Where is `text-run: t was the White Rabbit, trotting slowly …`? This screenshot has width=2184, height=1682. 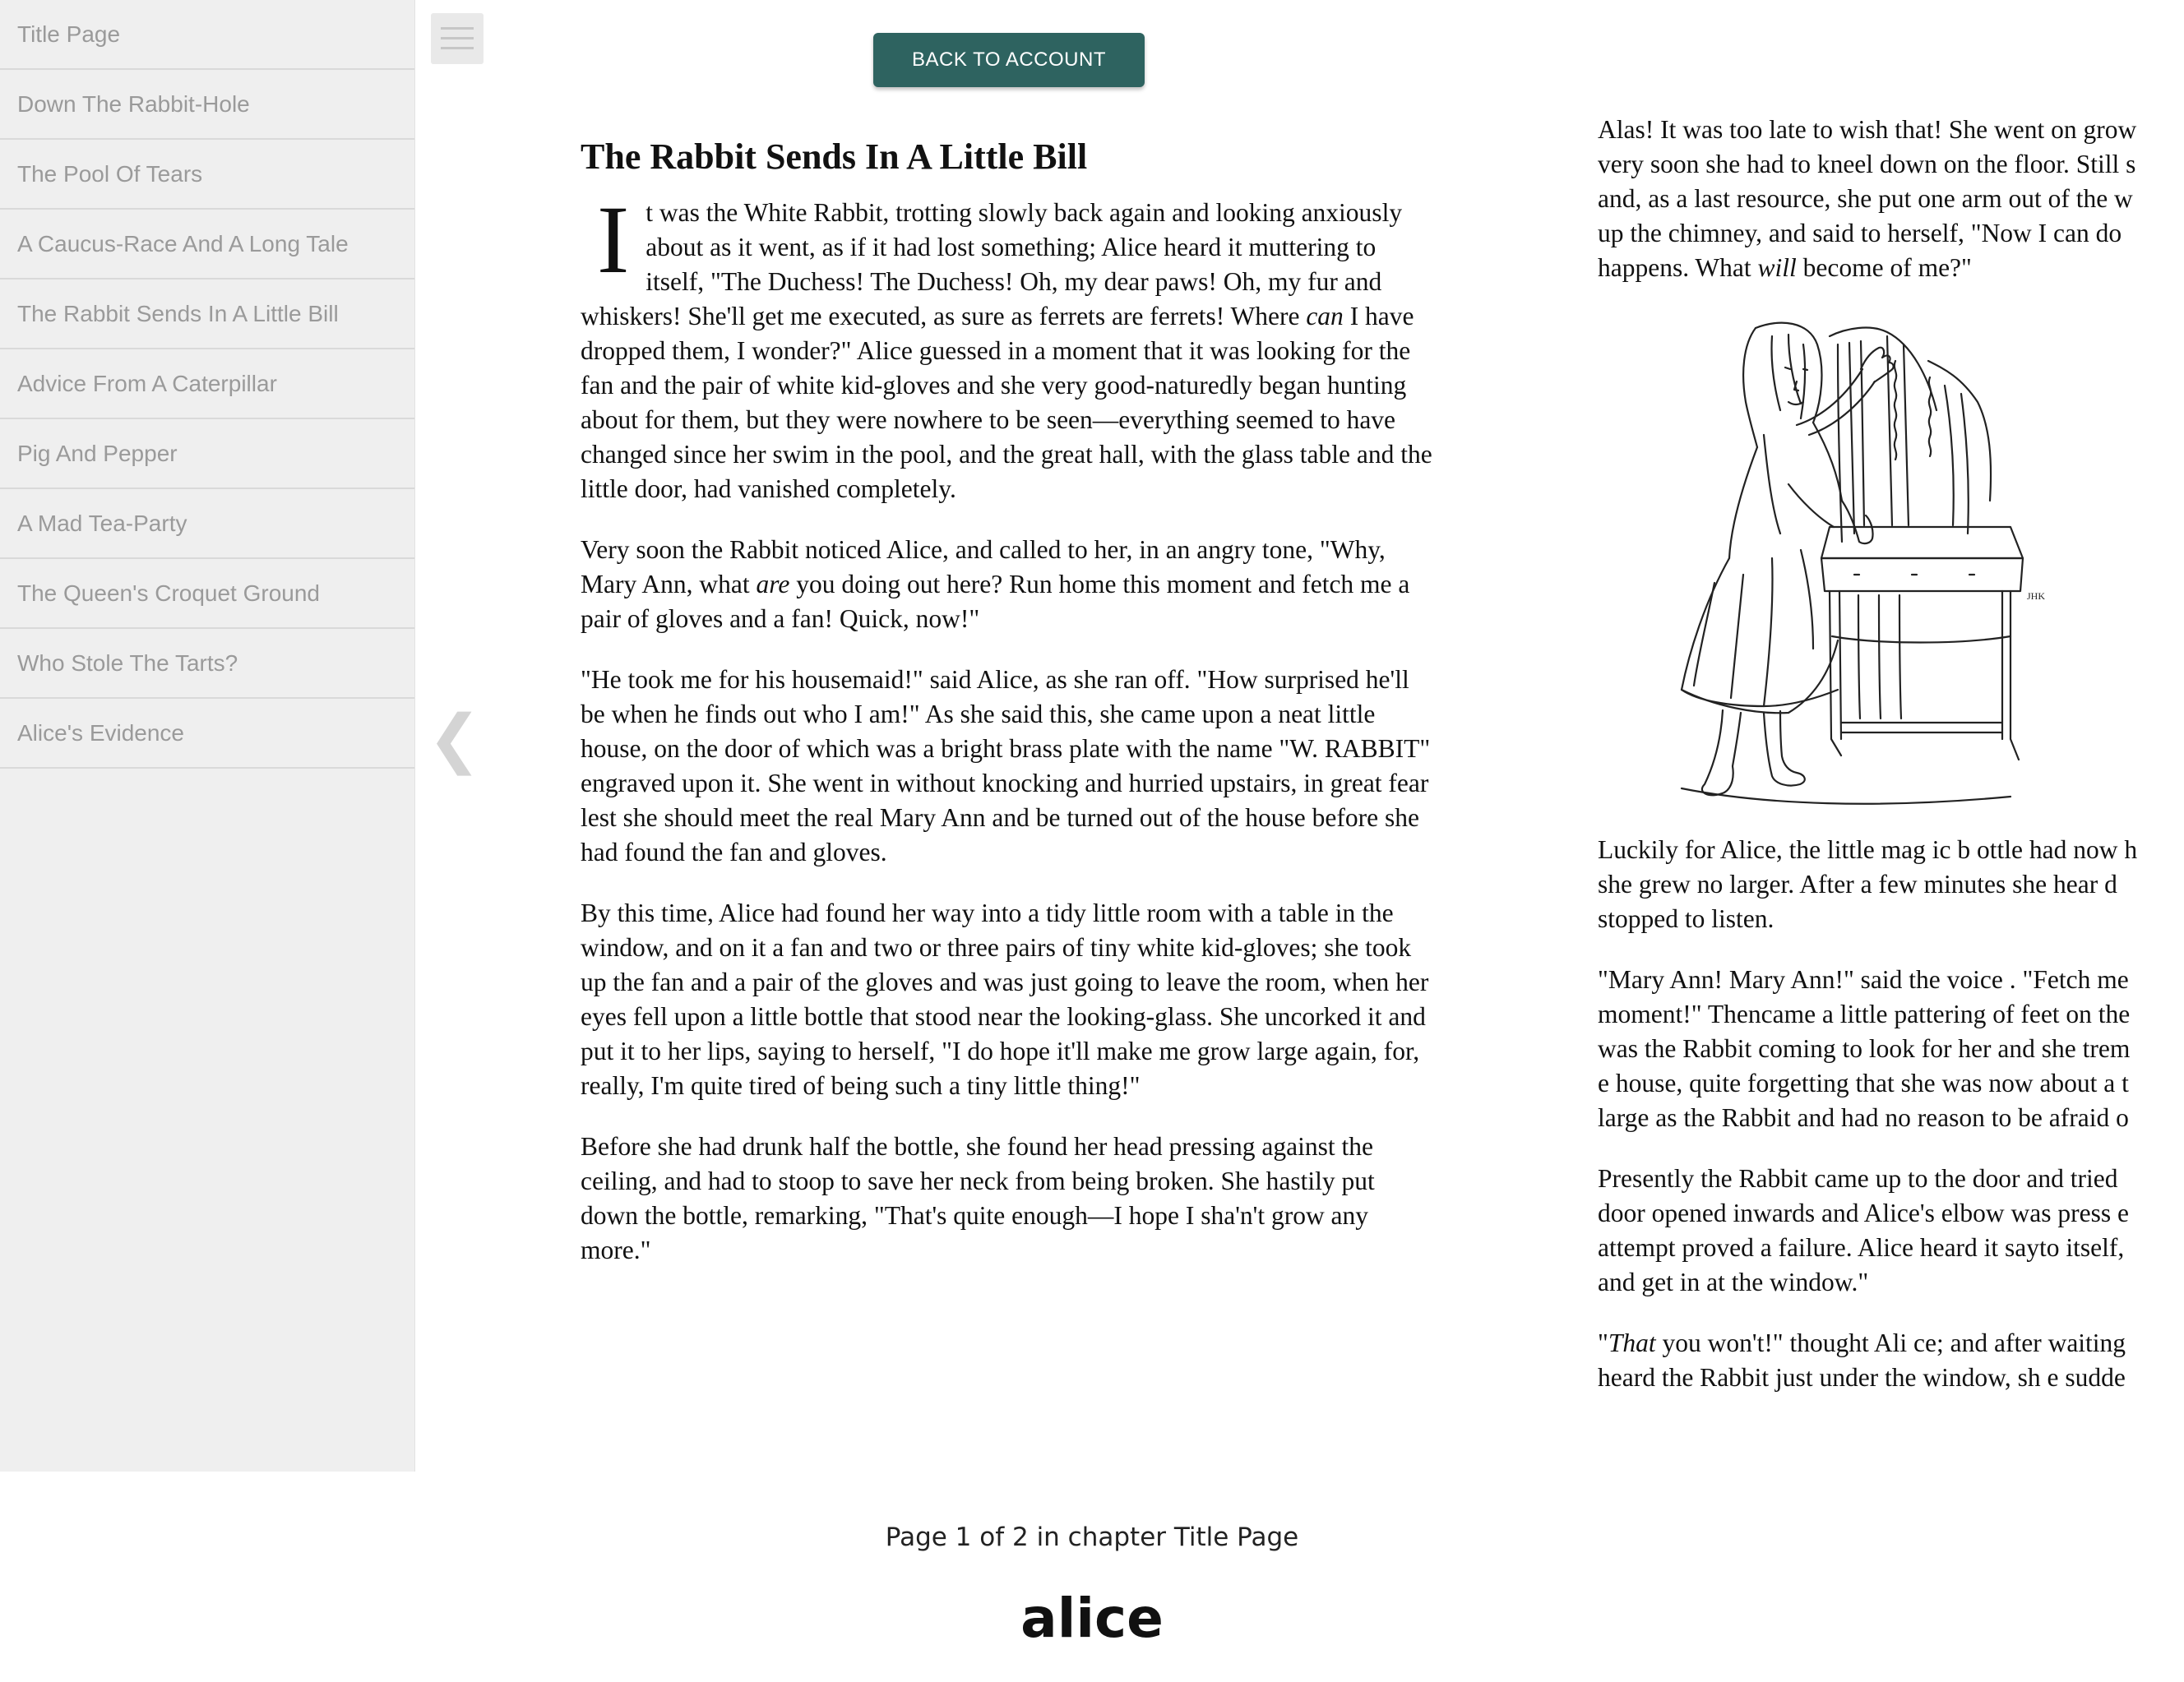
text-run: t was the White Rabbit, trotting slowly … is located at coordinates (992, 264).